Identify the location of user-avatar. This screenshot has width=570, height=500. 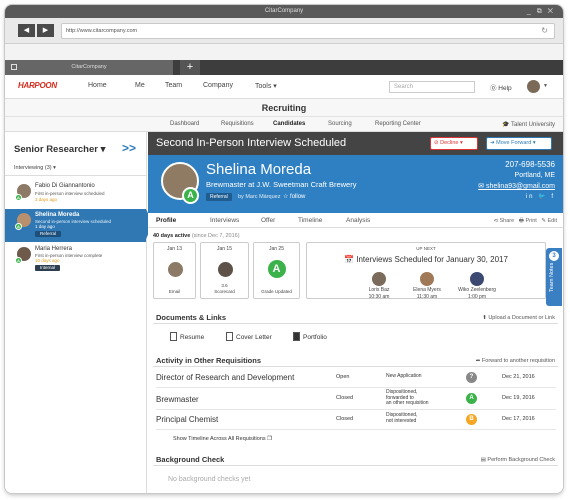
(533, 86).